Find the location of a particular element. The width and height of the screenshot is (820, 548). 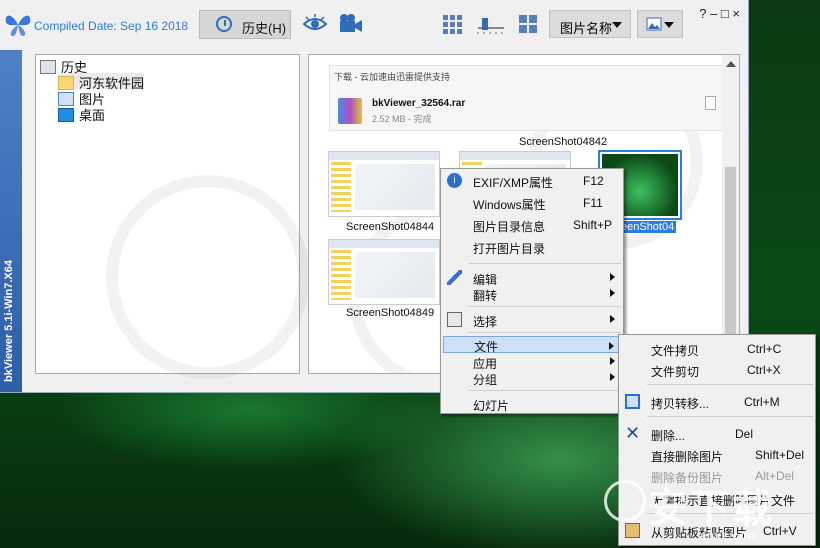

tree-item-pictures: 图片 is located at coordinates (81, 98).